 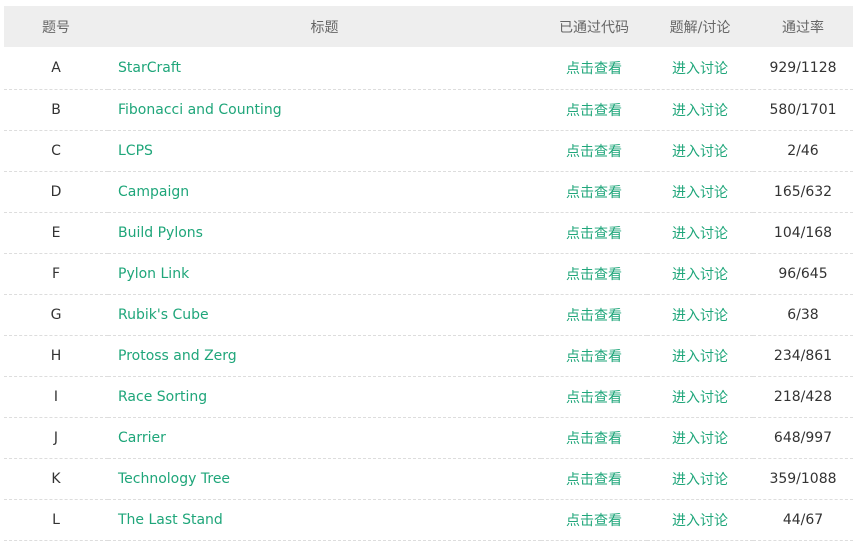 What do you see at coordinates (803, 314) in the screenshot?
I see `pass-rate: 6/38` at bounding box center [803, 314].